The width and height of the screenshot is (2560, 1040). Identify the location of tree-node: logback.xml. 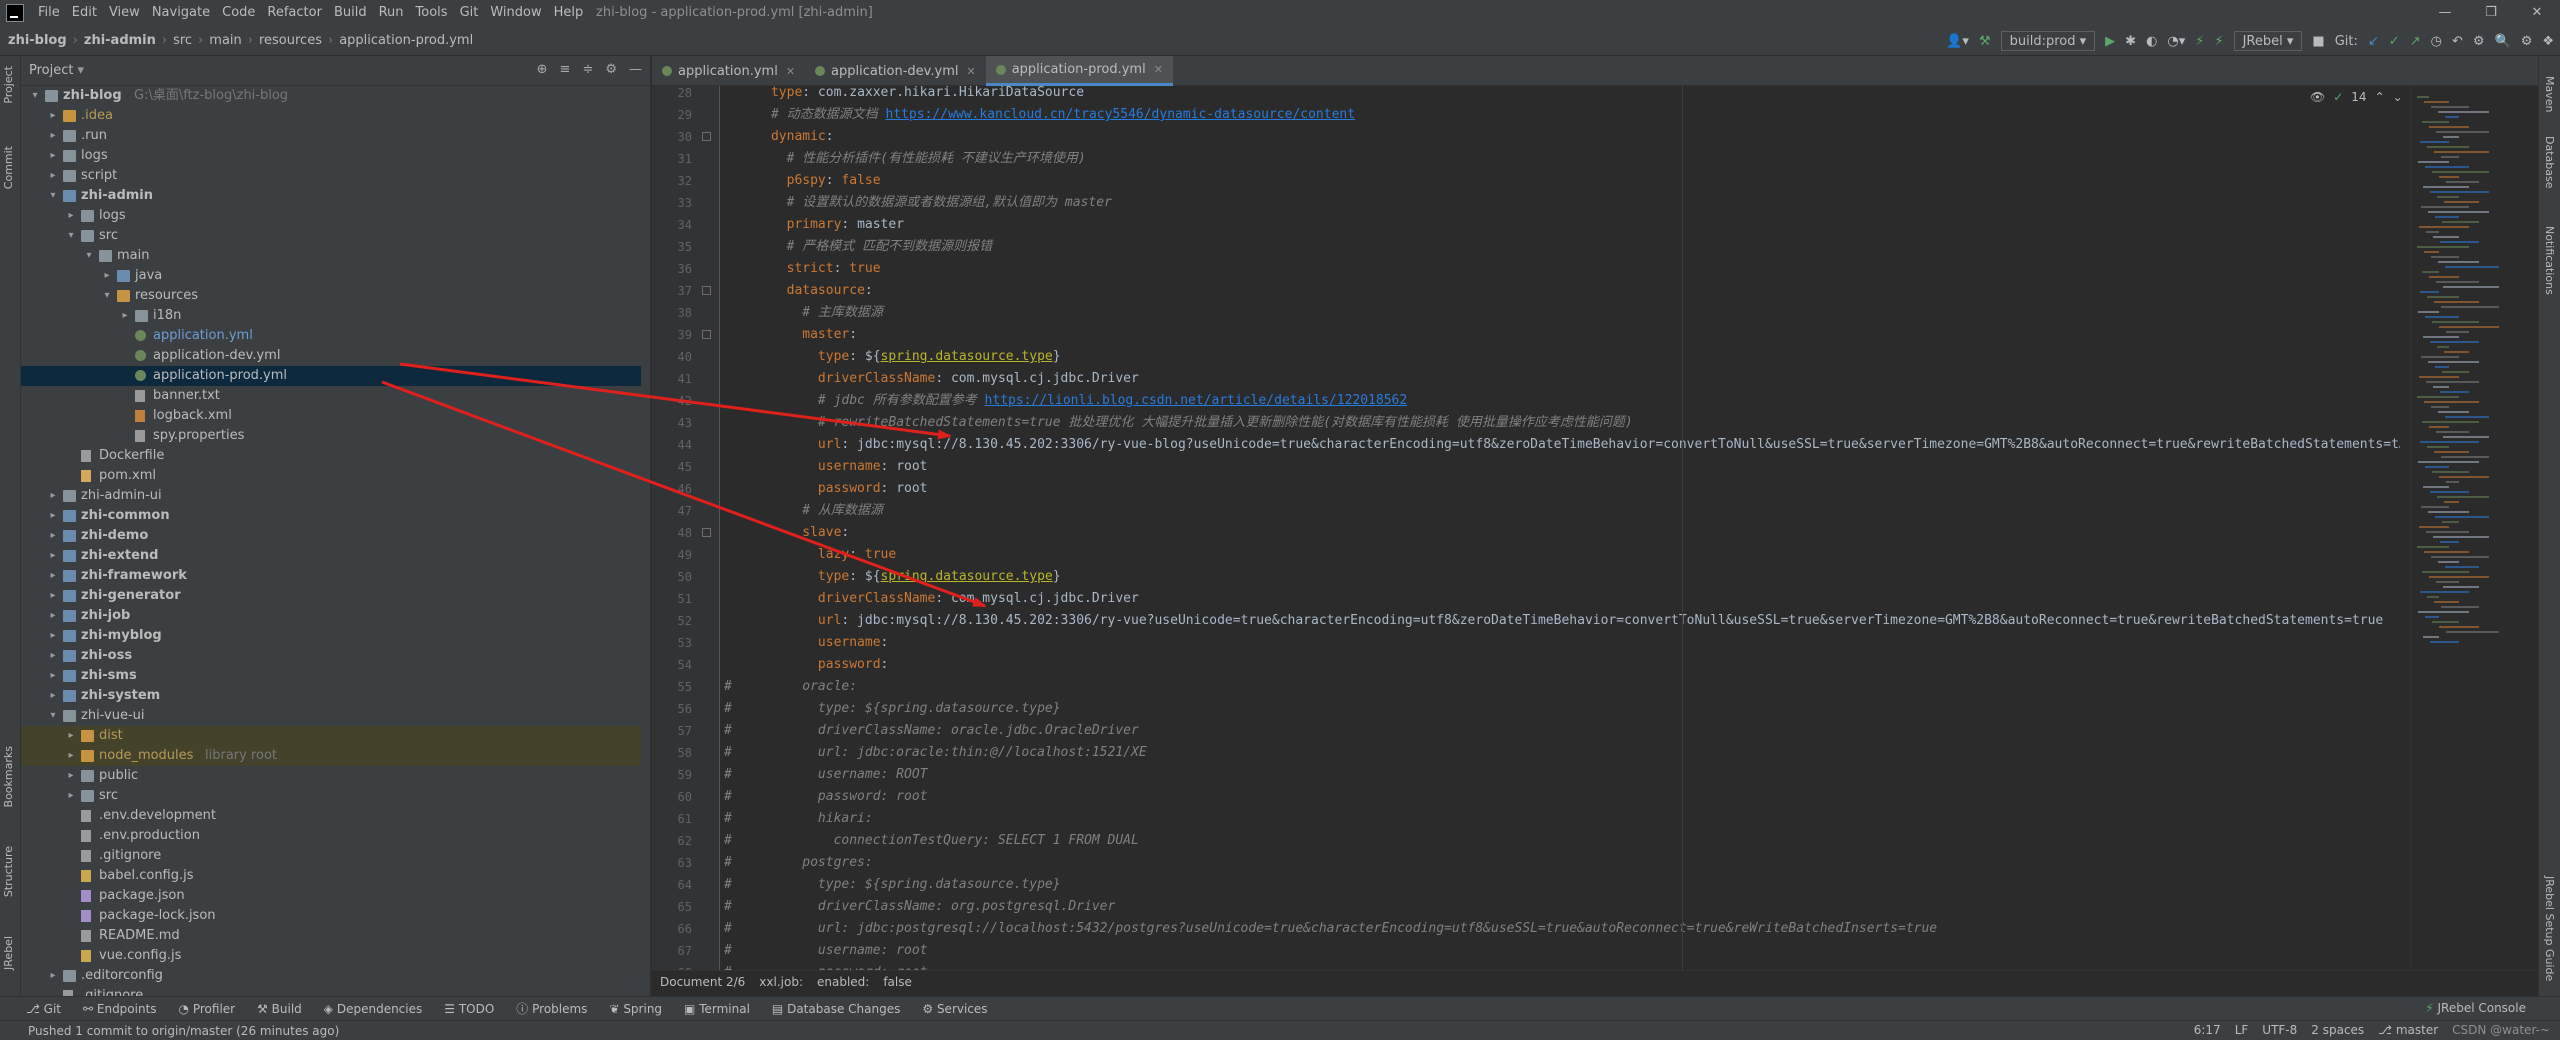
(331, 416).